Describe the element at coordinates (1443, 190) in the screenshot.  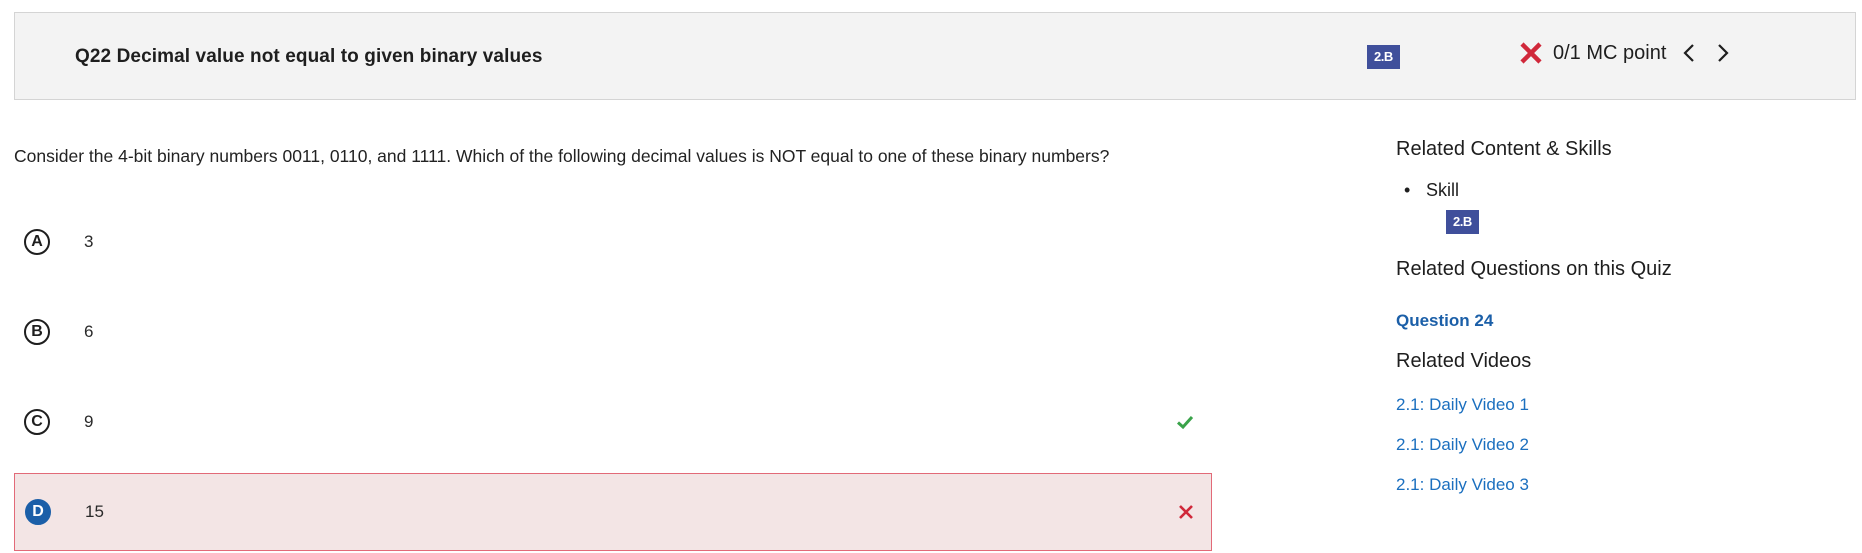
I see `skill-label: Skill` at that location.